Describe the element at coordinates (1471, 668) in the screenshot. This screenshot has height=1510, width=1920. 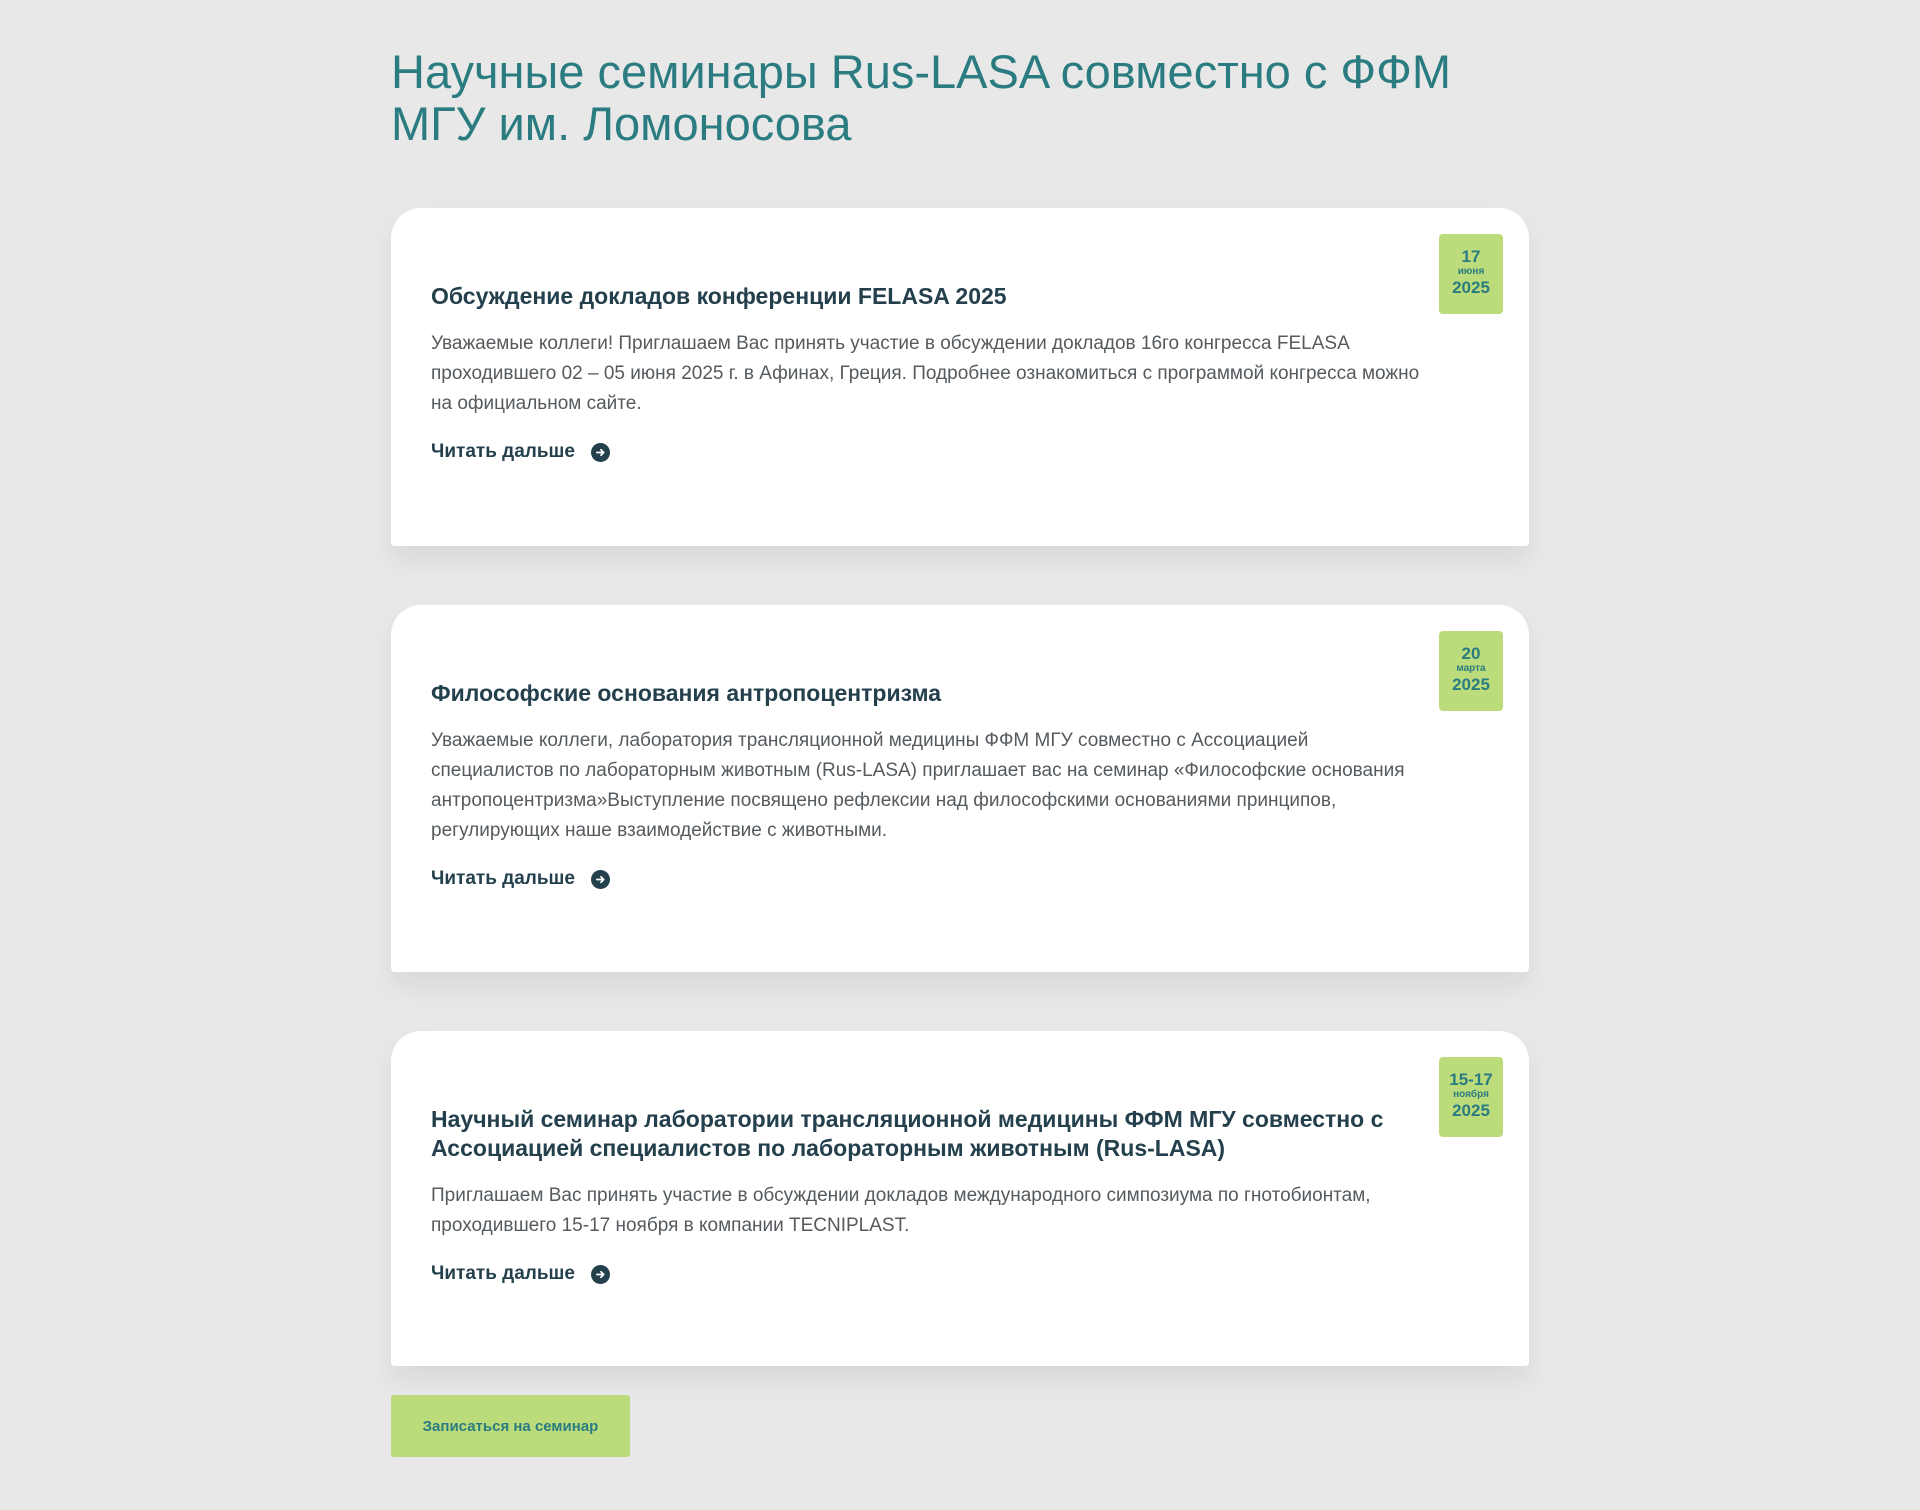
I see `date-month: марта` at that location.